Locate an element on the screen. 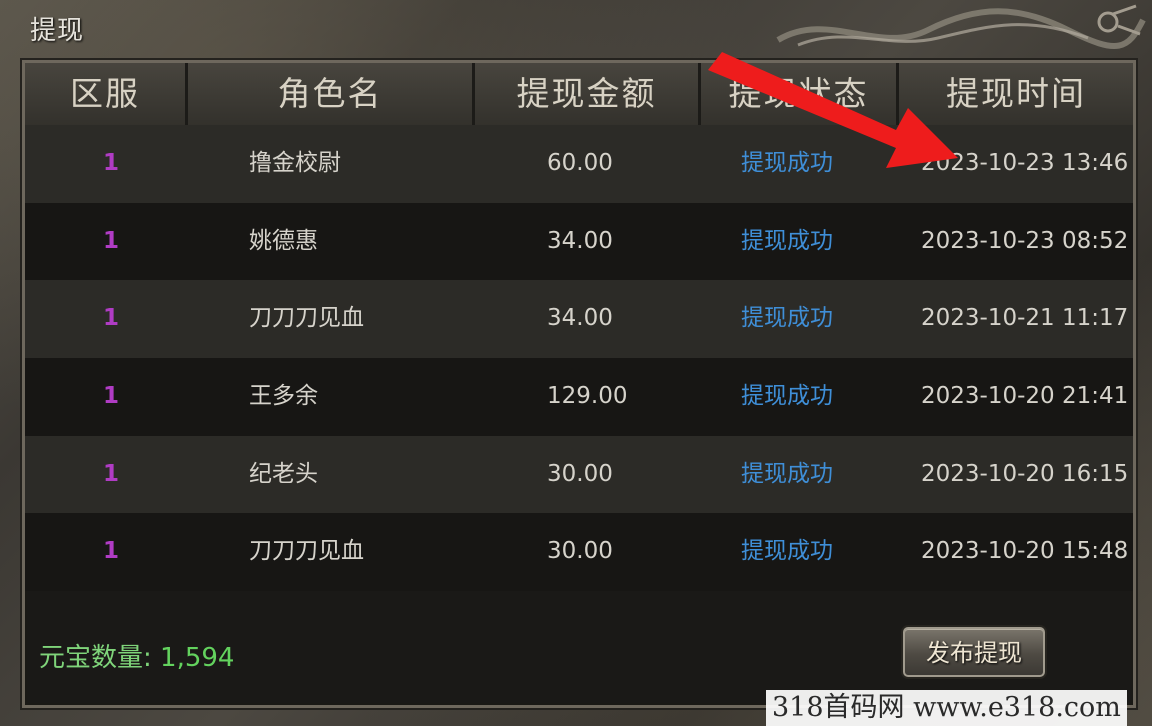 The image size is (1152, 726). role-name-cell: 纪老头 is located at coordinates (283, 473).